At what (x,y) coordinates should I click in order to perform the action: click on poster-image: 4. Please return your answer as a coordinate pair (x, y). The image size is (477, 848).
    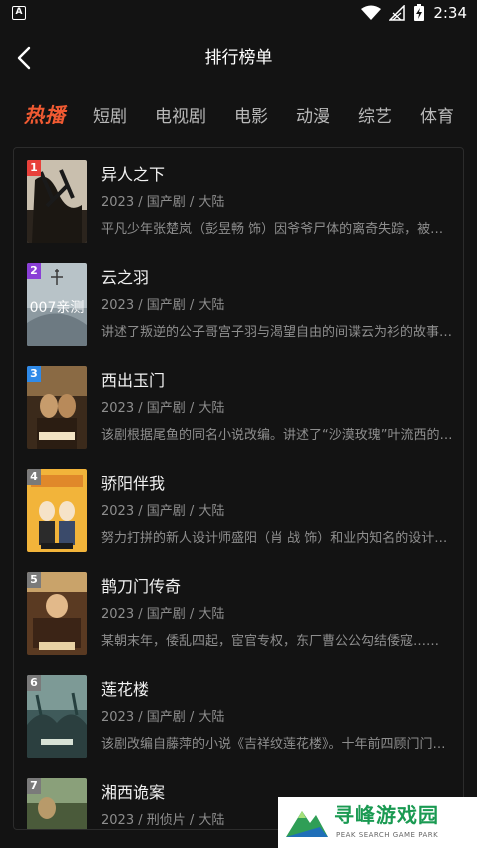
    Looking at the image, I should click on (57, 510).